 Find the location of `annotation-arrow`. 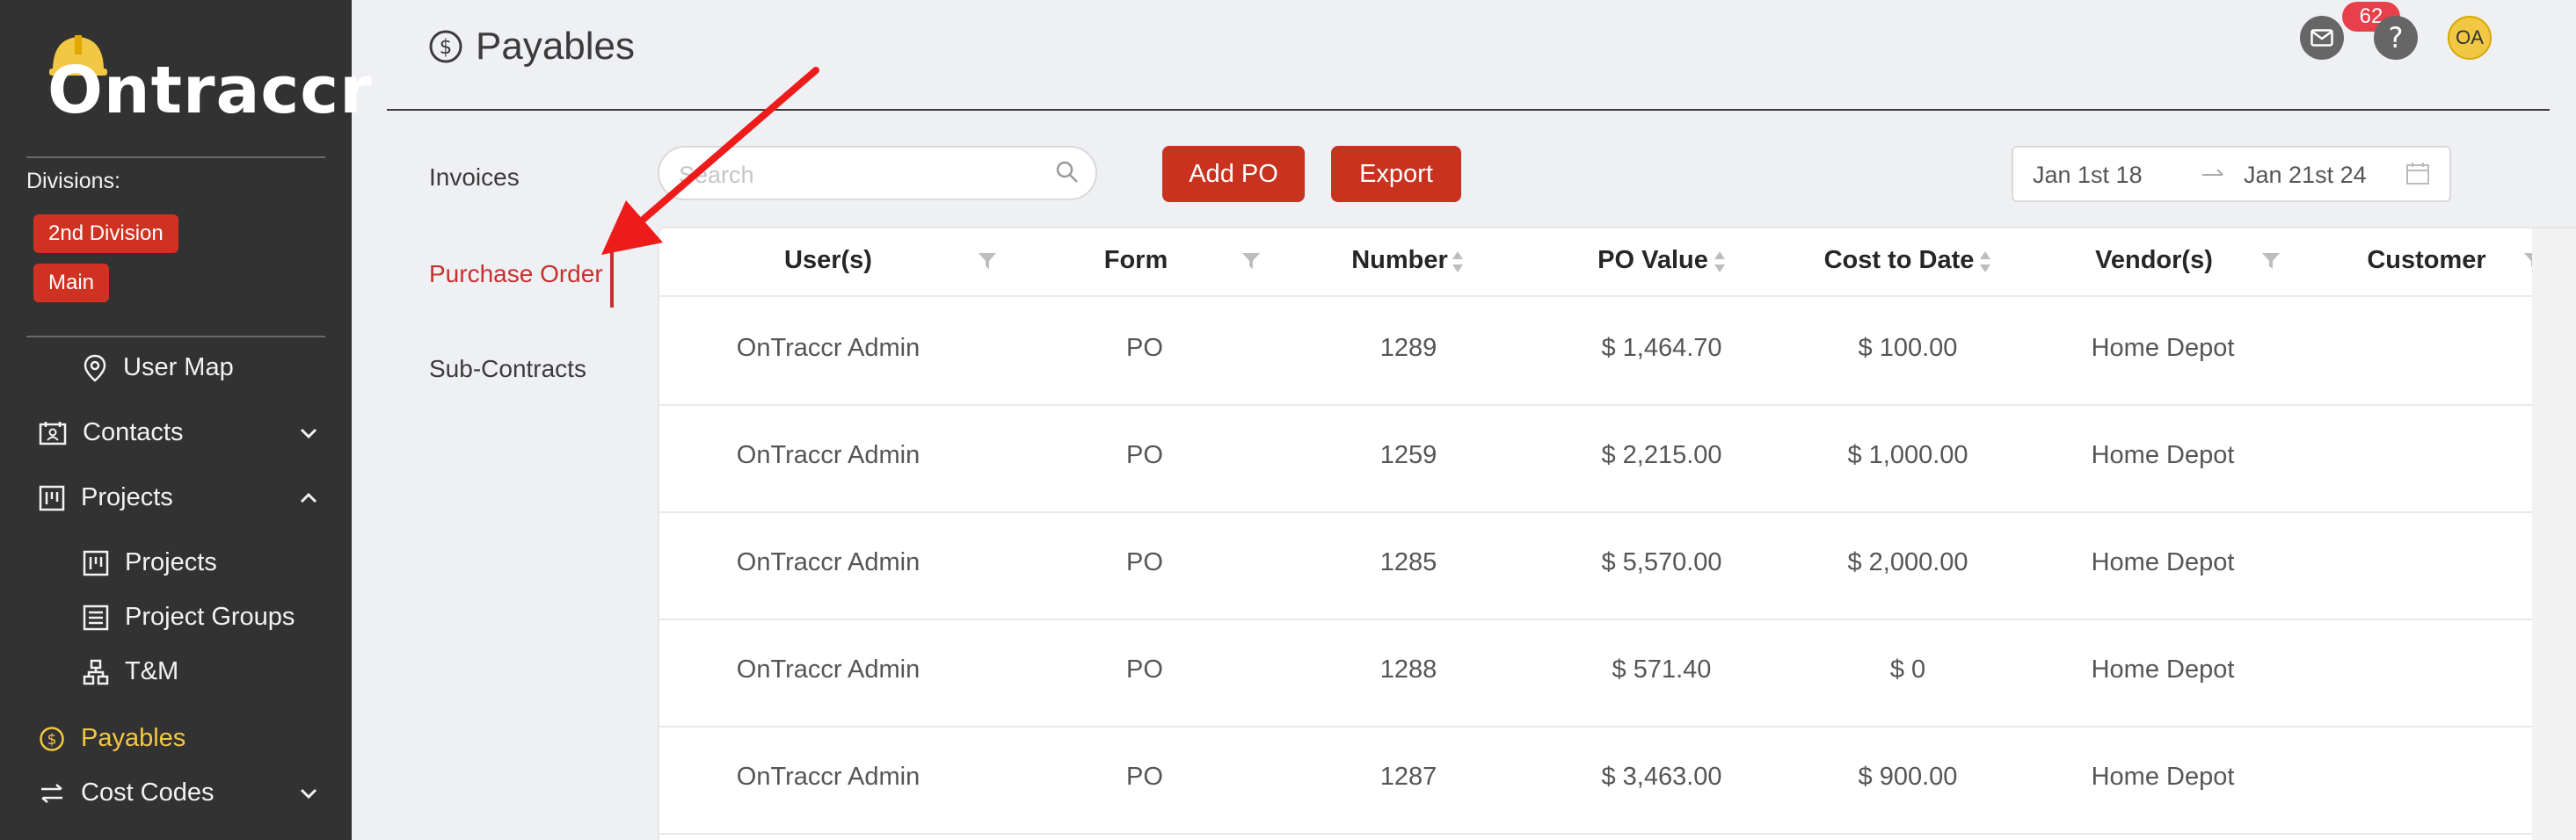

annotation-arrow is located at coordinates (710, 161).